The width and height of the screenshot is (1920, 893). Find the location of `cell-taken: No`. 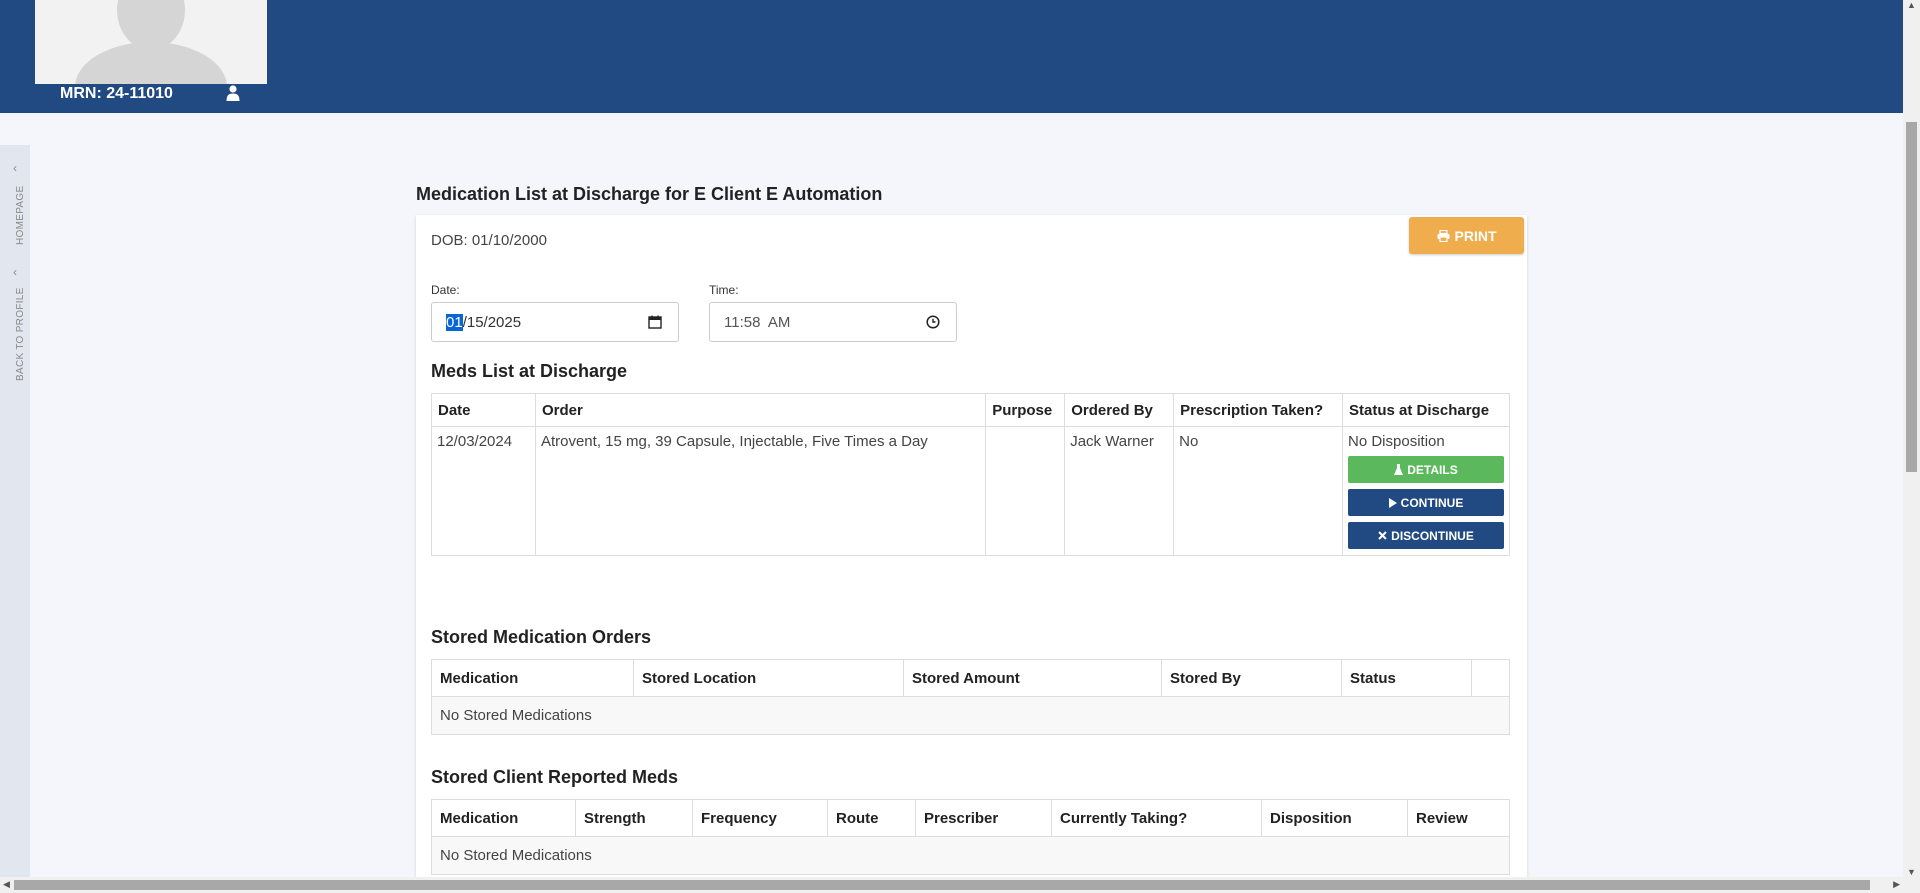

cell-taken: No is located at coordinates (1258, 491).